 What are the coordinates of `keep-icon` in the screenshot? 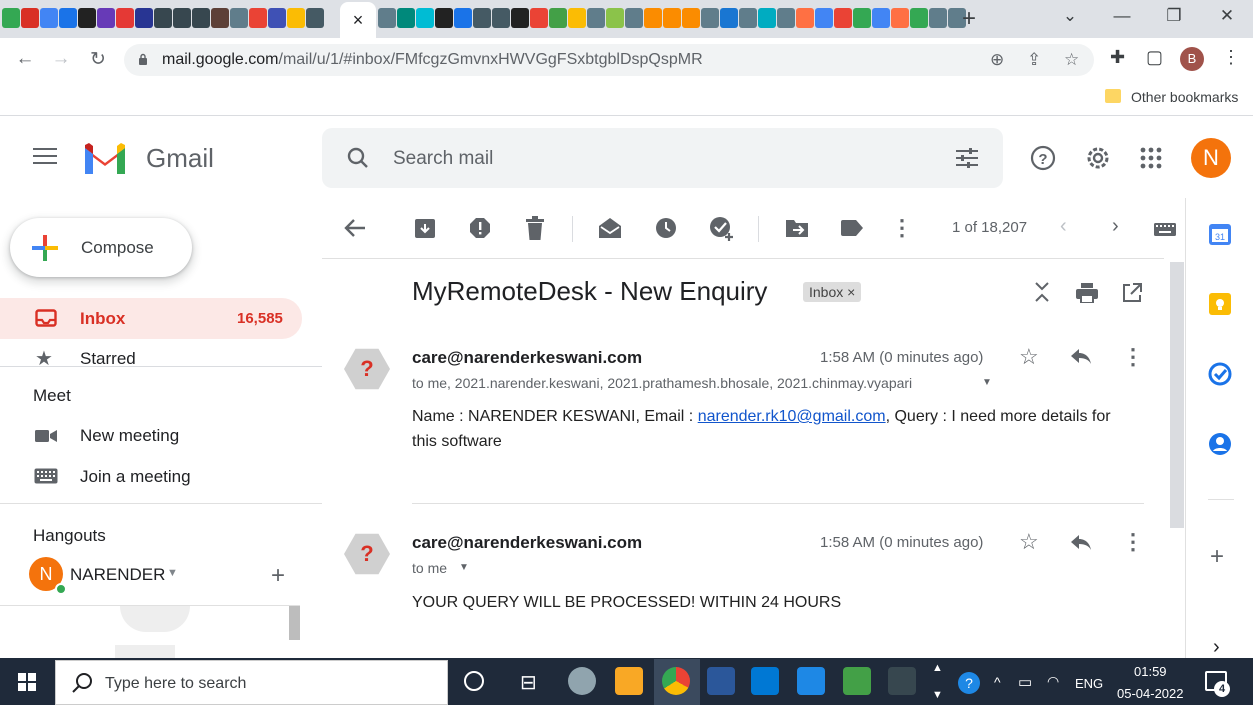 It's located at (1220, 304).